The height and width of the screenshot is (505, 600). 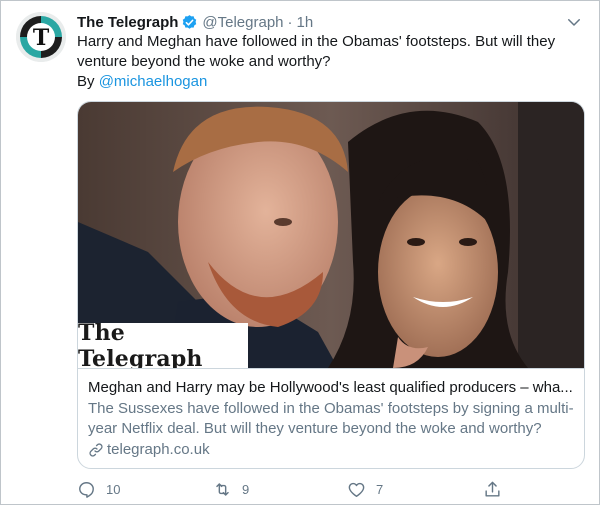 I want to click on like-icon, so click(x=356, y=489).